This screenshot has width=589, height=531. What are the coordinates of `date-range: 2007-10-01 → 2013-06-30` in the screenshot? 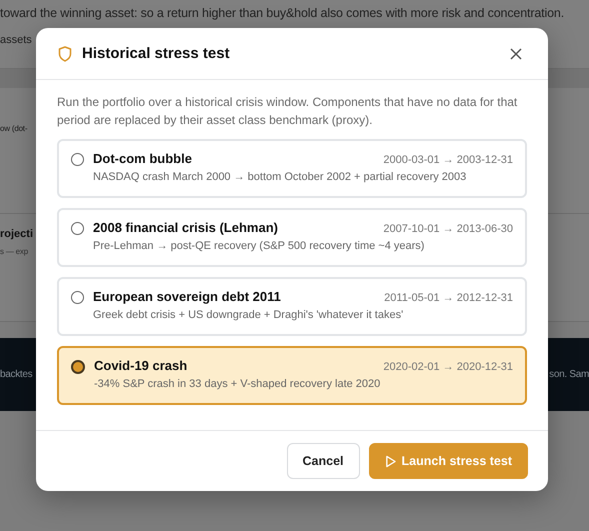 It's located at (448, 229).